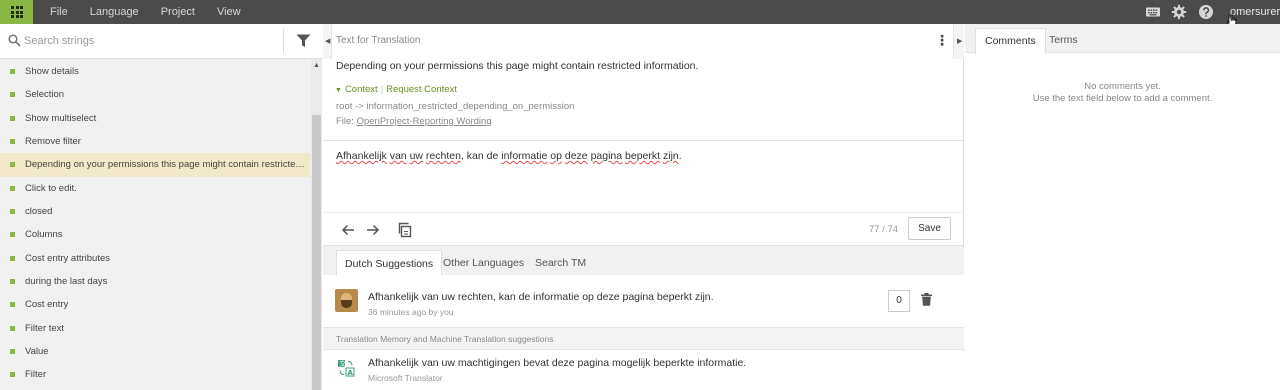 The height and width of the screenshot is (390, 1280). Describe the element at coordinates (640, 12) in the screenshot. I see `top-bar: File Language Project View omersurer` at that location.